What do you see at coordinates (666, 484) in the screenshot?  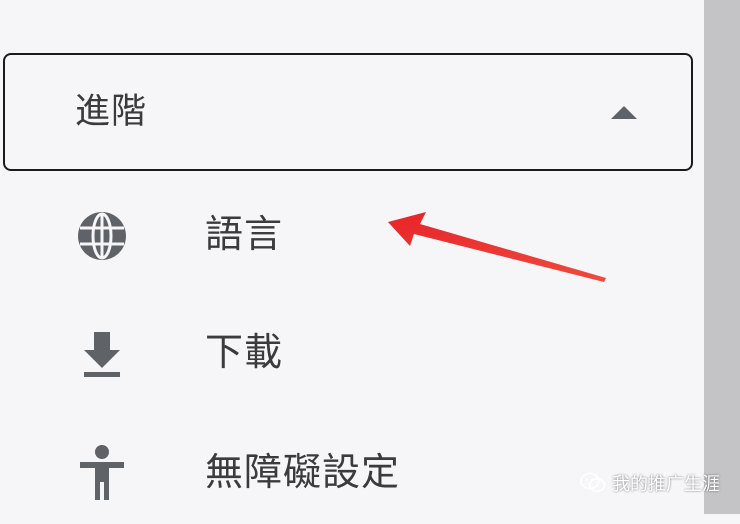 I see `watermark-text: 我的推广生涯` at bounding box center [666, 484].